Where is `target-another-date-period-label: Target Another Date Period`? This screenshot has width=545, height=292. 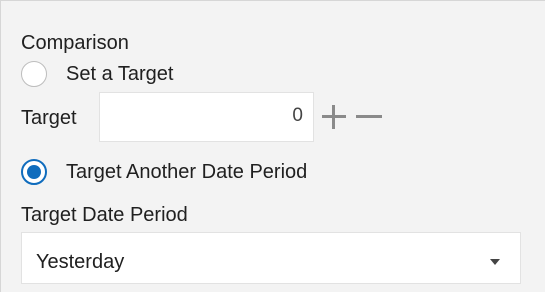 target-another-date-period-label: Target Another Date Period is located at coordinates (186, 172).